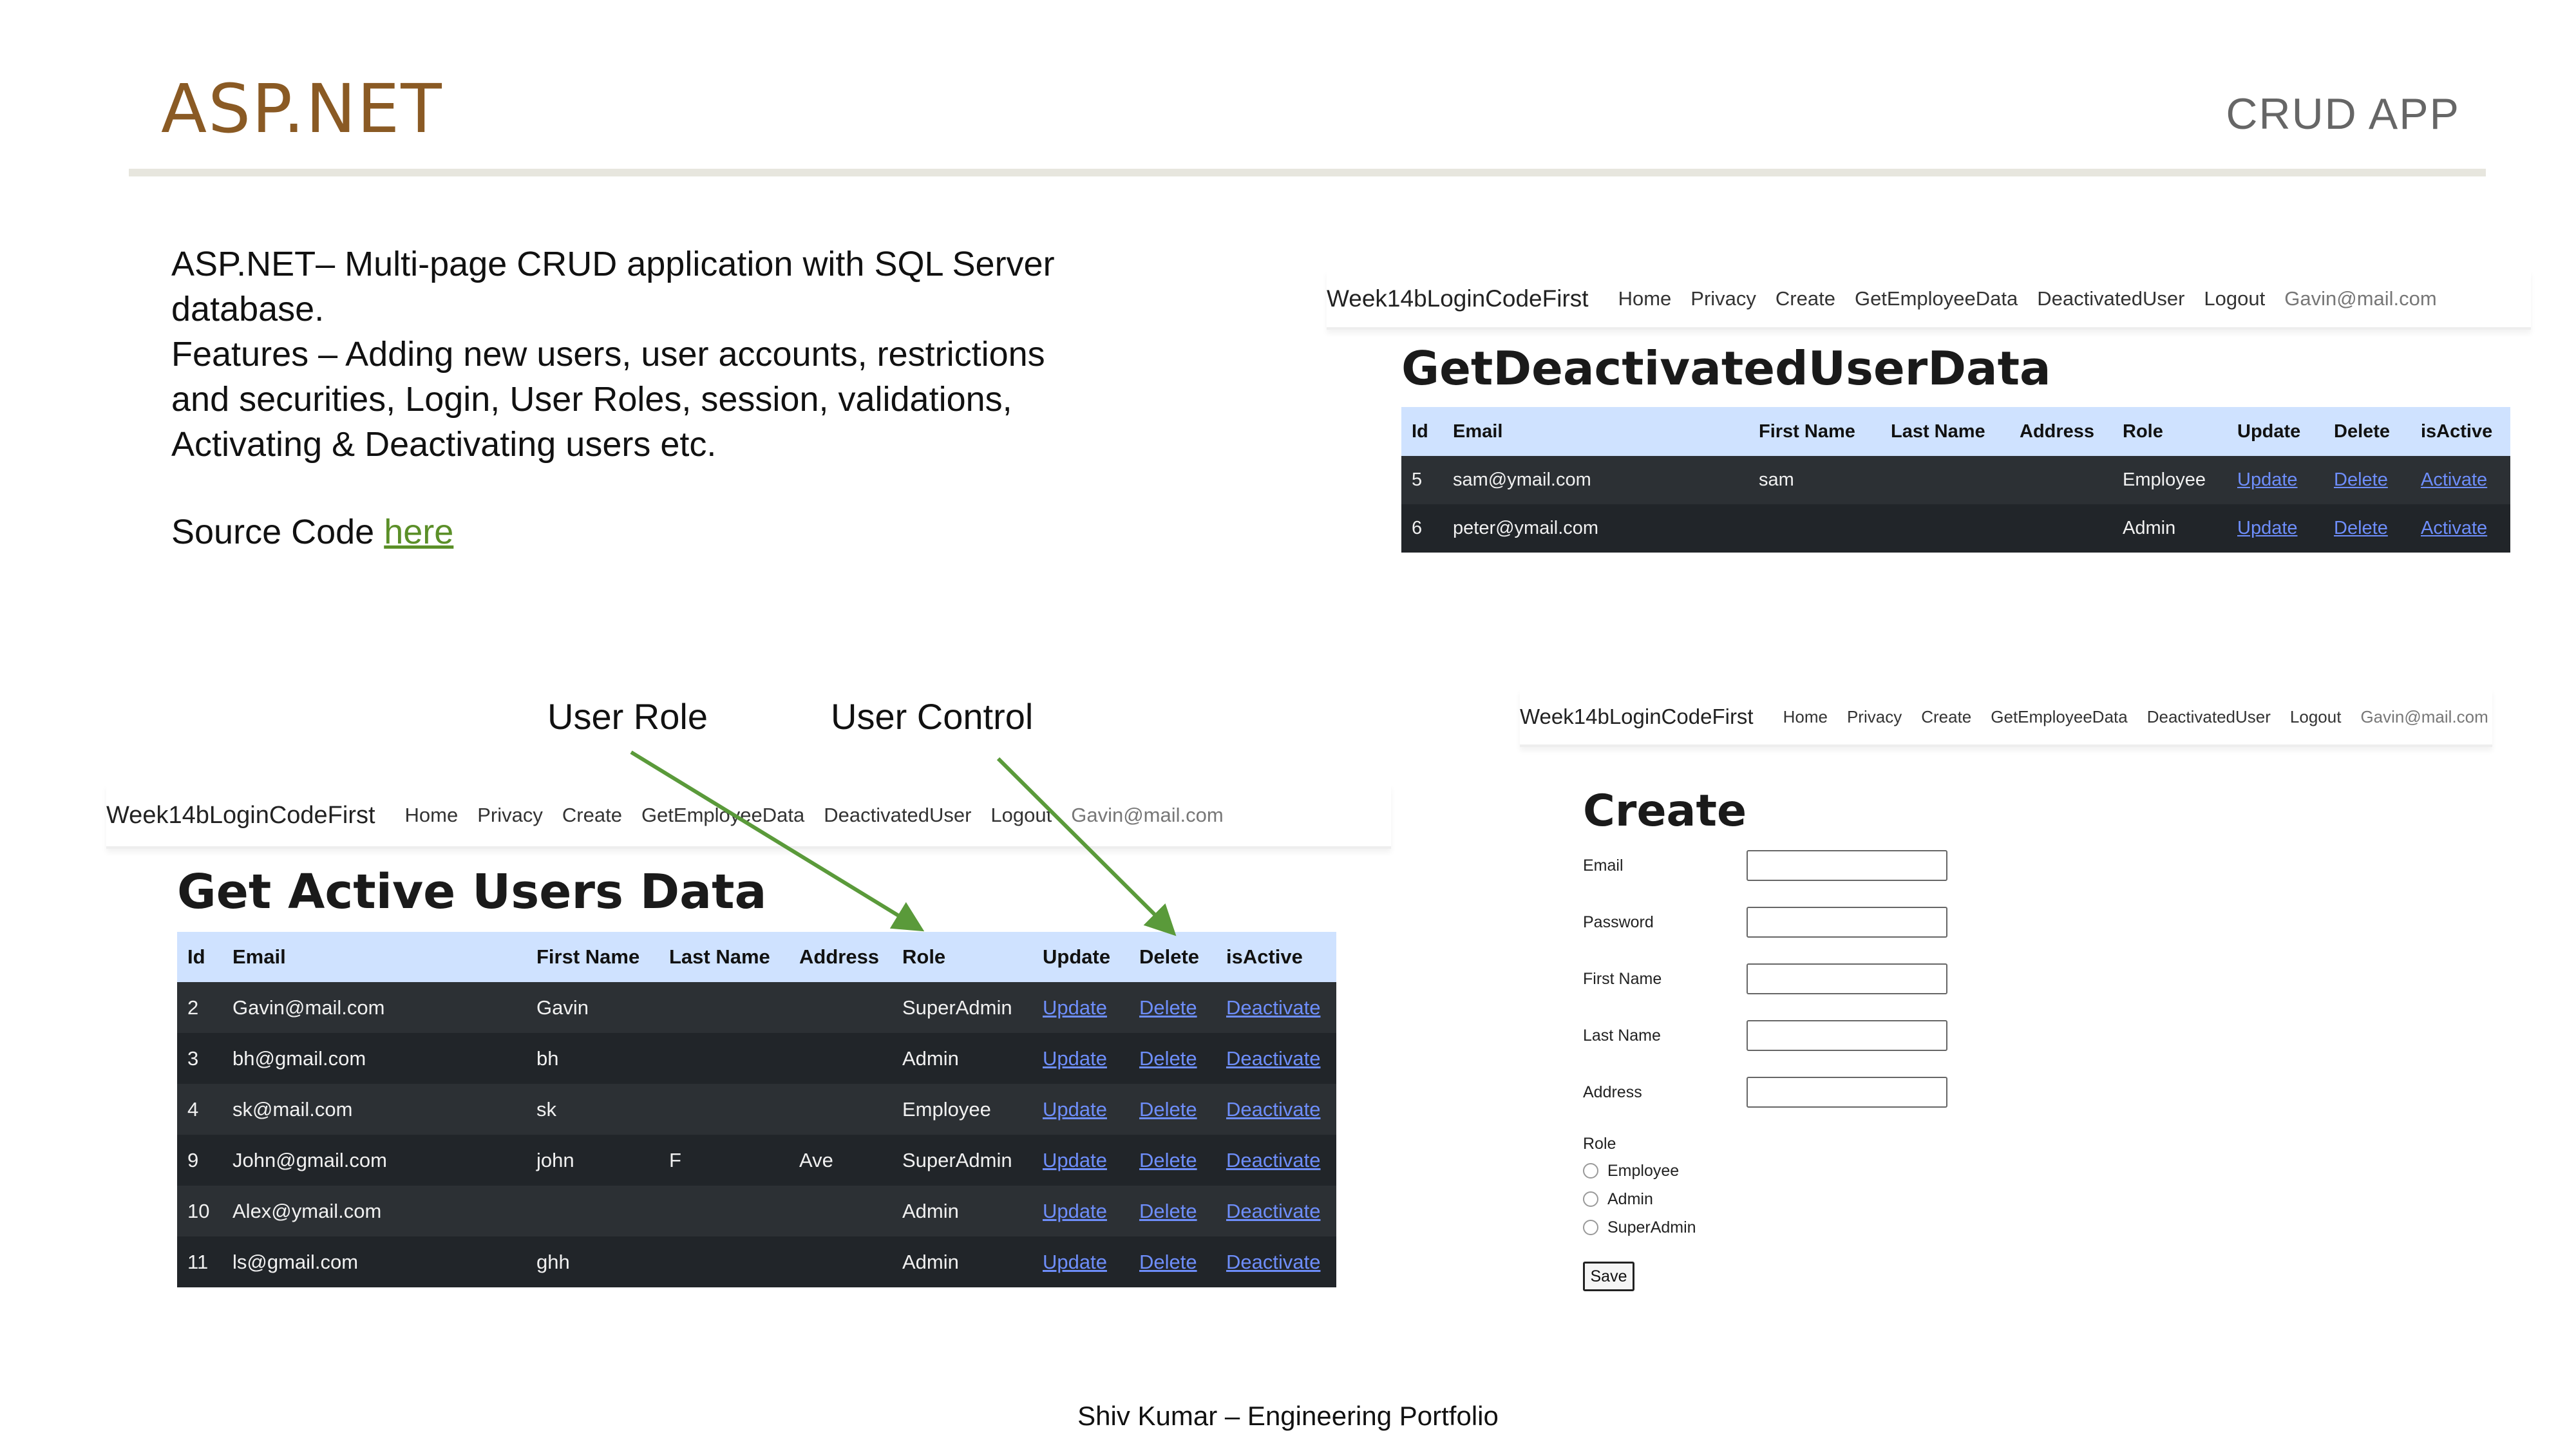 This screenshot has width=2576, height=1449. Describe the element at coordinates (627, 716) in the screenshot. I see `user-role-callout: User Role` at that location.